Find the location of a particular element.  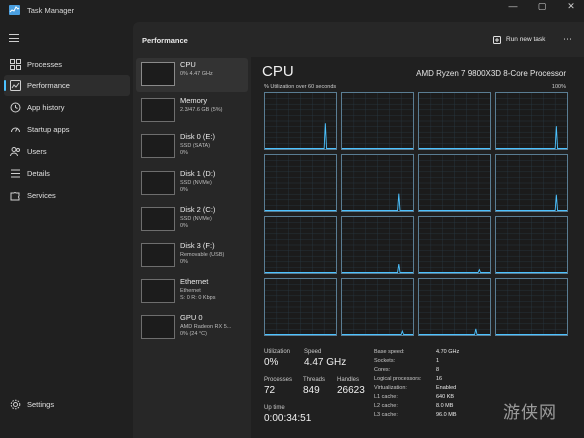

device-item-gpu-0: GPU 0 AMD Radeon RX 5... 0% (24 °C) is located at coordinates (192, 328).